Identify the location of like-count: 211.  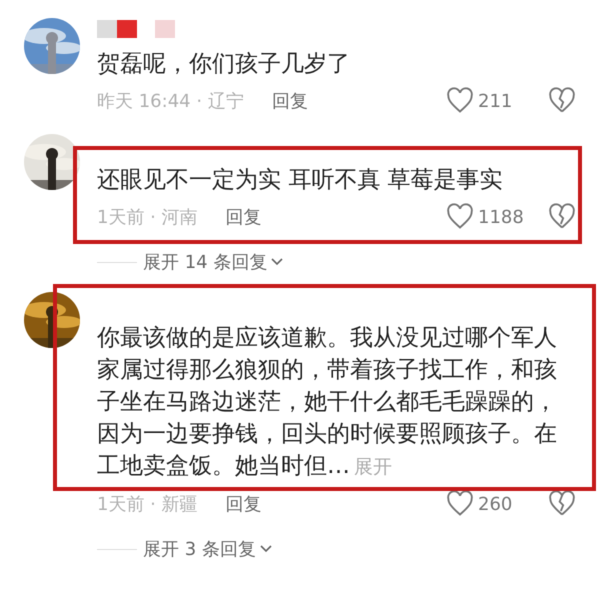
(496, 101).